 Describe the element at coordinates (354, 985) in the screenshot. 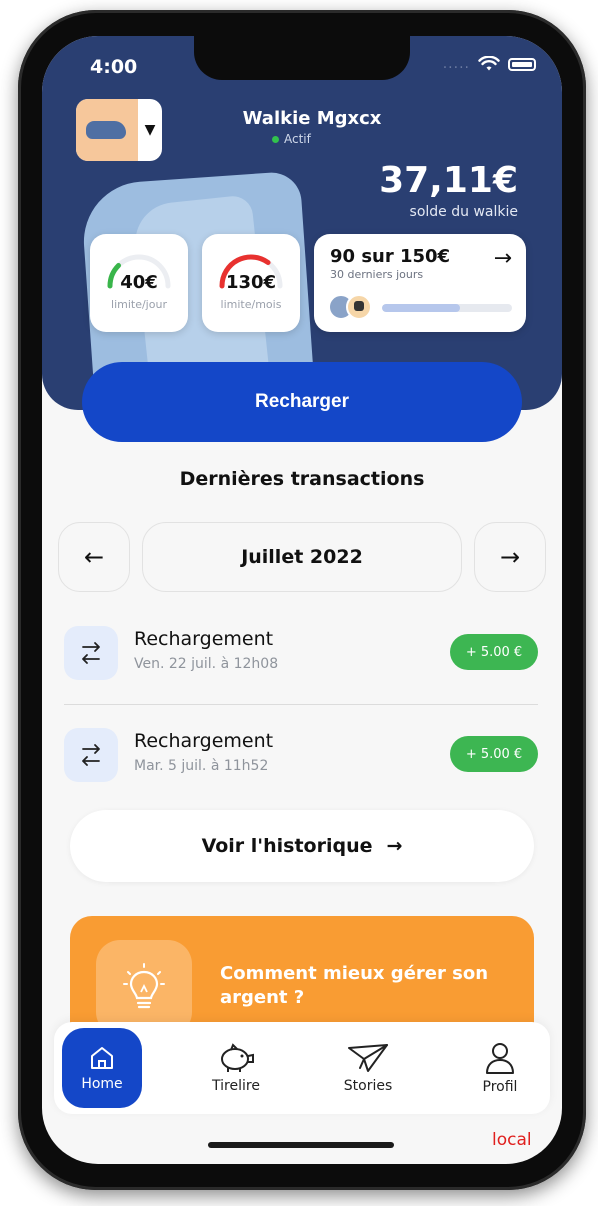

I see `money-tip-text: Comment mieux gérer son argent ?` at that location.